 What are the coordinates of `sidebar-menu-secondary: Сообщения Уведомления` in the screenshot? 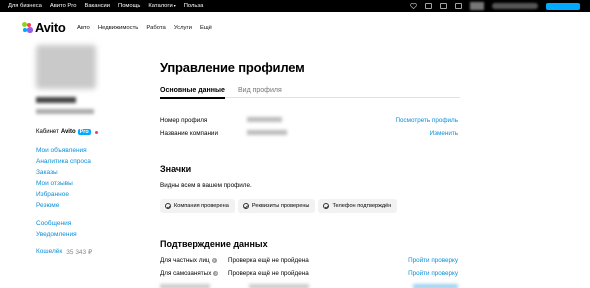 It's located at (83, 229).